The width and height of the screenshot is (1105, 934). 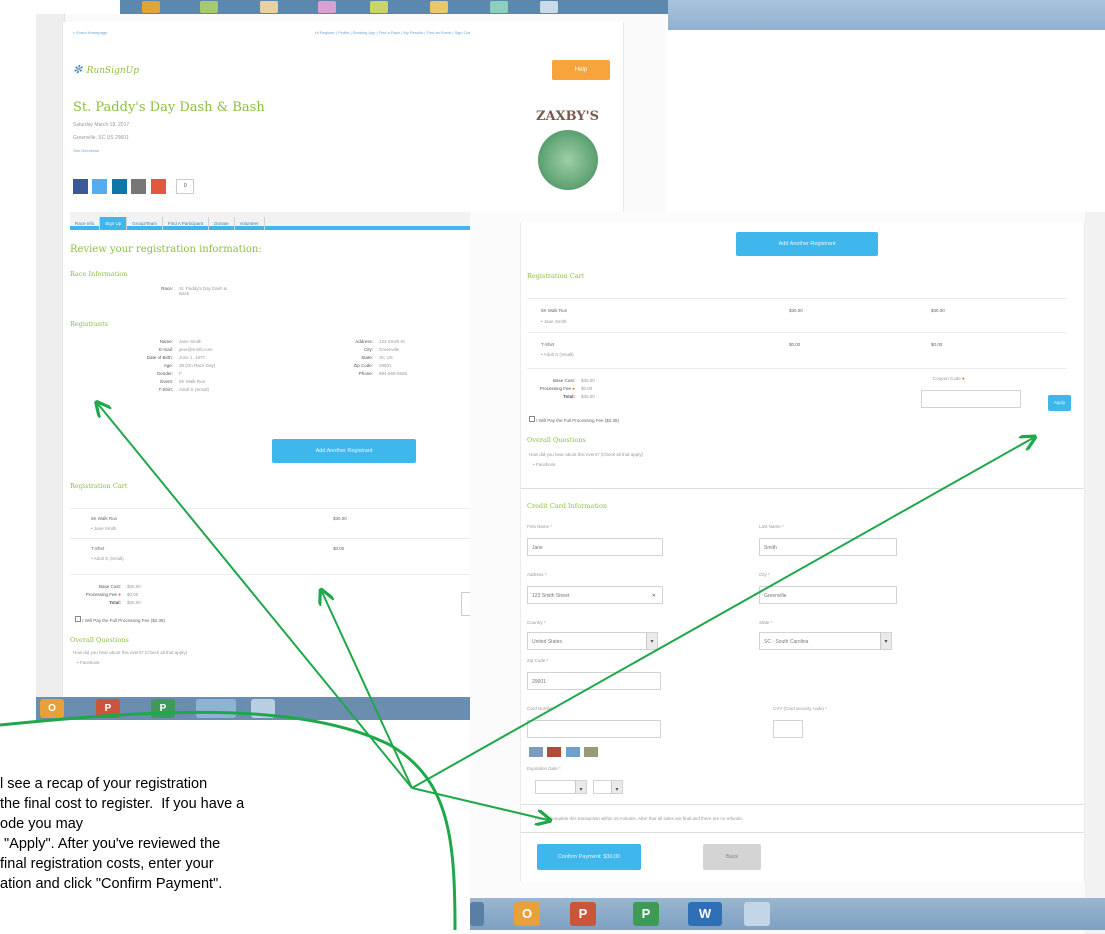 I want to click on instruction-line: l see a recap of your registration, so click(x=104, y=784).